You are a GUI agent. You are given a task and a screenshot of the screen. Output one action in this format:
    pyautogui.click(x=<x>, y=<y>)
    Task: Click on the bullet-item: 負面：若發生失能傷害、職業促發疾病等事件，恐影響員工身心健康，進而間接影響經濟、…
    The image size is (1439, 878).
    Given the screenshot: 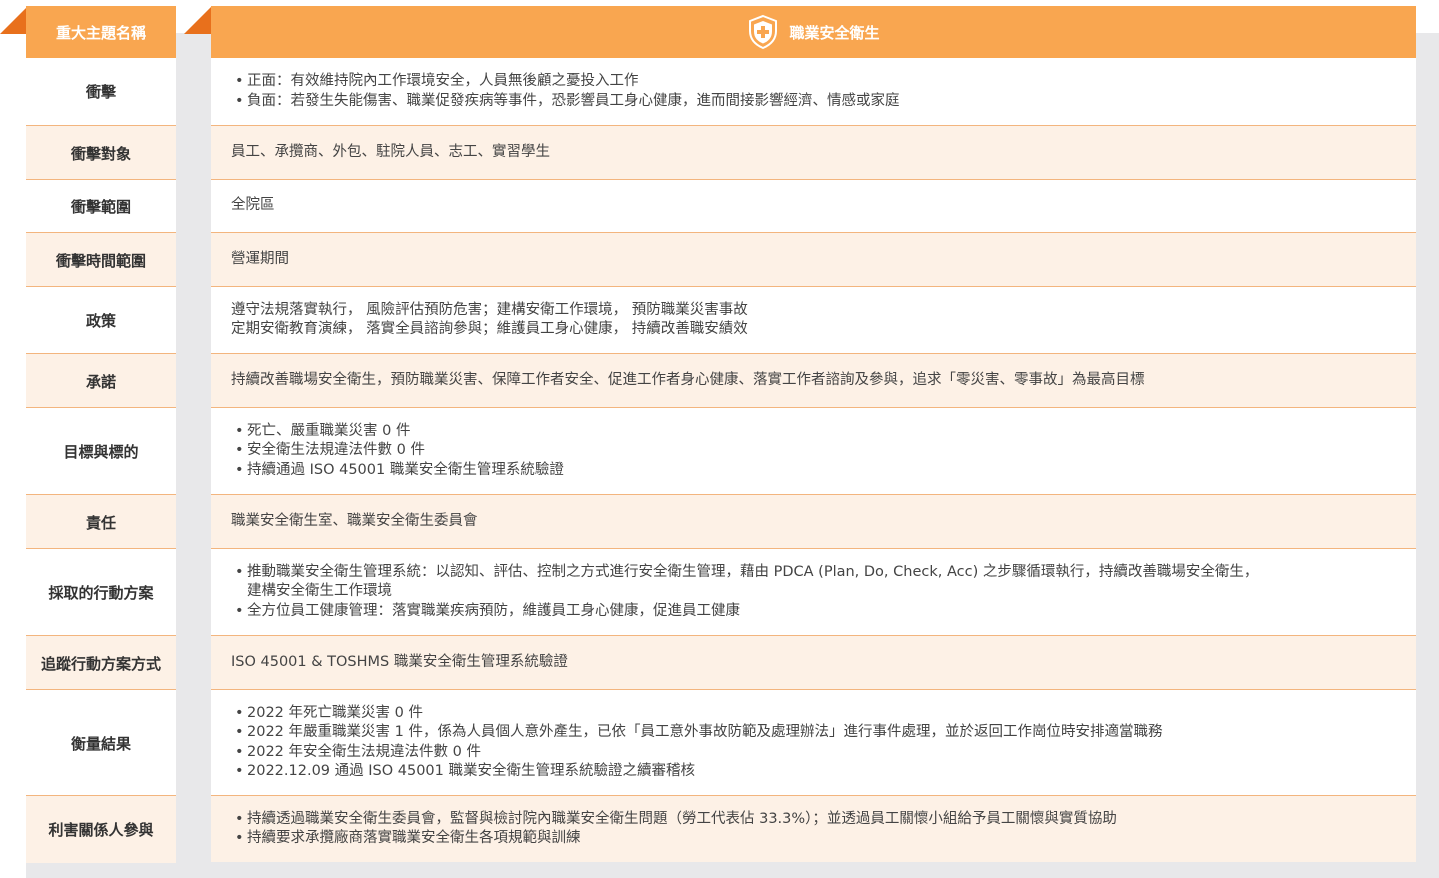 What is the action you would take?
    pyautogui.click(x=815, y=102)
    